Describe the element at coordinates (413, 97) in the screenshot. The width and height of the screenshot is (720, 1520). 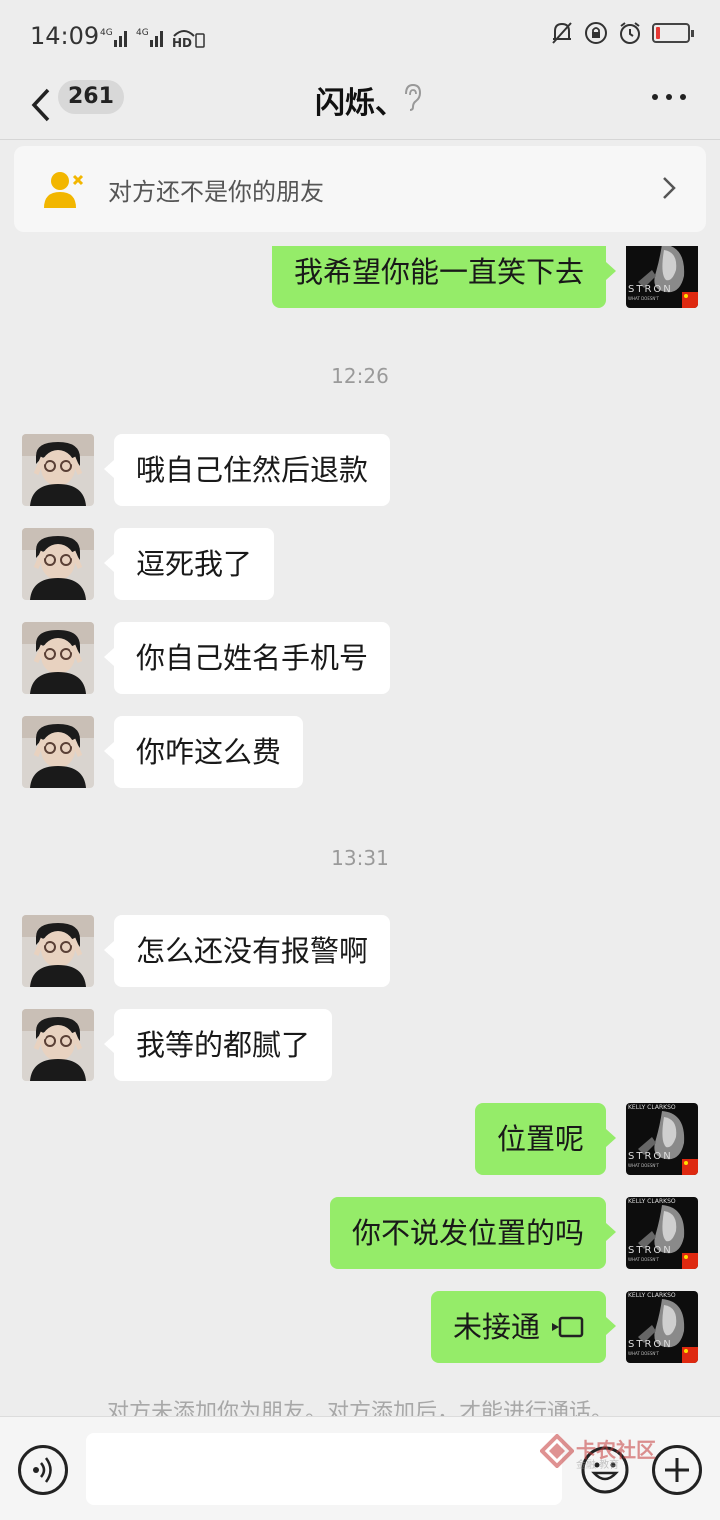
I see `ear-icon` at that location.